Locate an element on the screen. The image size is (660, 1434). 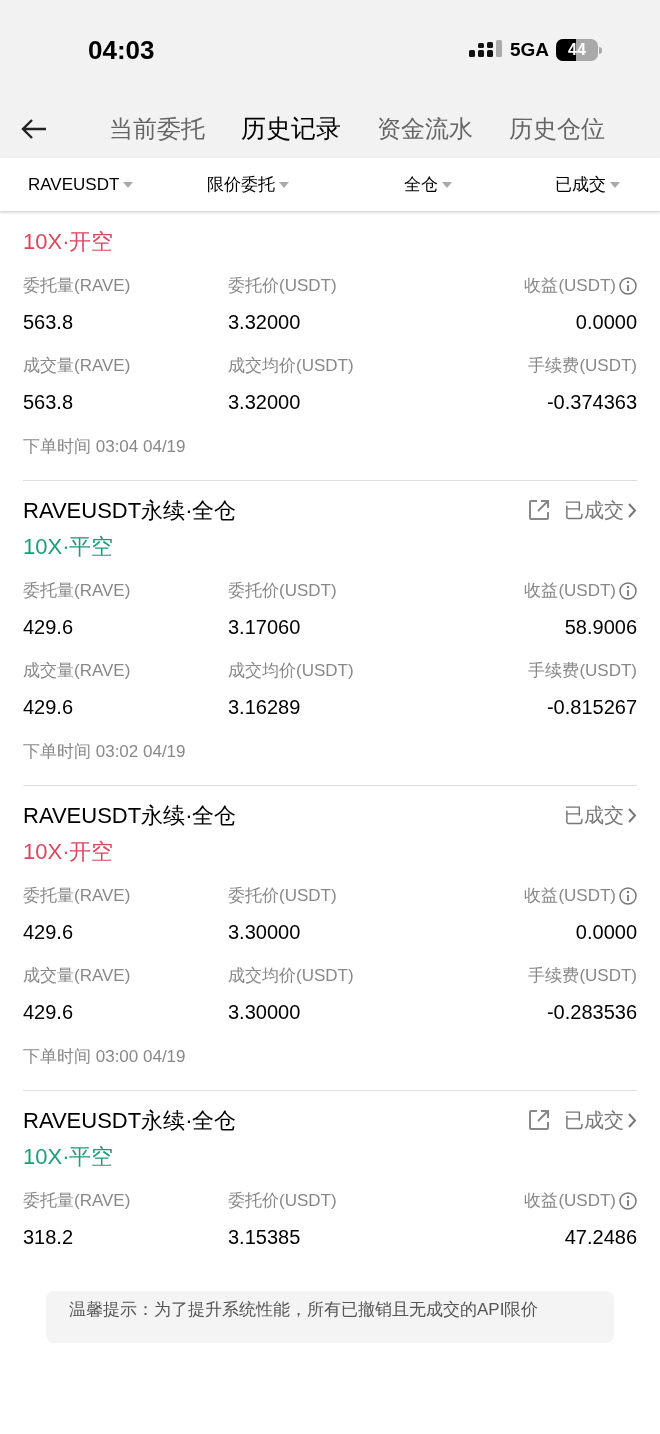
field-value: -0.283536 is located at coordinates (591, 1012).